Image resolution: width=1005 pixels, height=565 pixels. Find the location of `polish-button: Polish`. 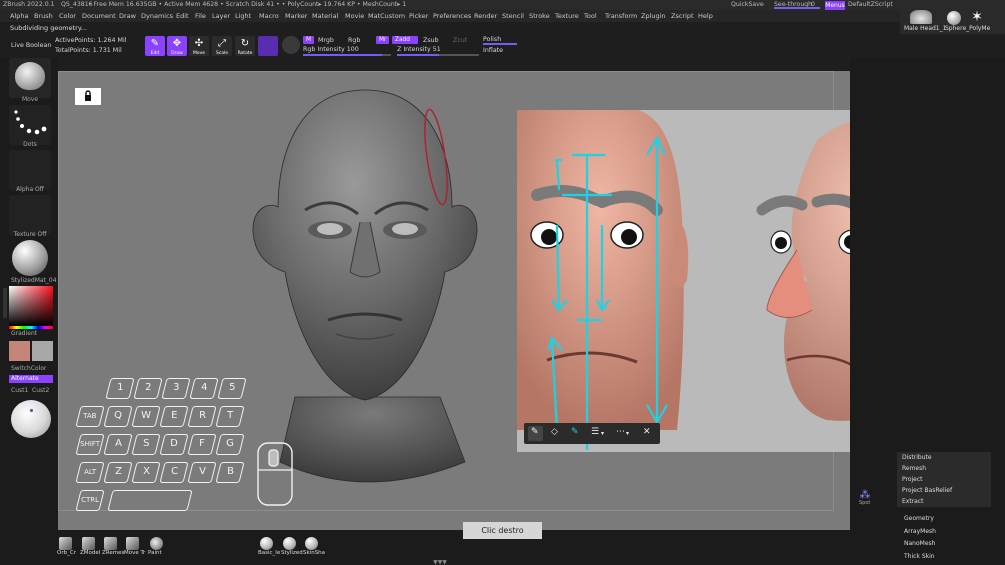

polish-button: Polish is located at coordinates (492, 39).